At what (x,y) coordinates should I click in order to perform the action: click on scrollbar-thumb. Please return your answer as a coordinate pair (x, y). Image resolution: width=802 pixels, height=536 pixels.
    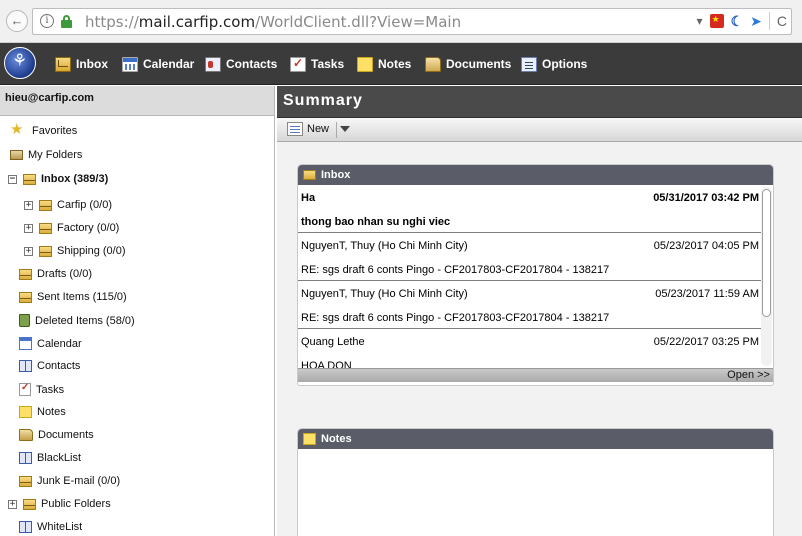
    Looking at the image, I should click on (766, 253).